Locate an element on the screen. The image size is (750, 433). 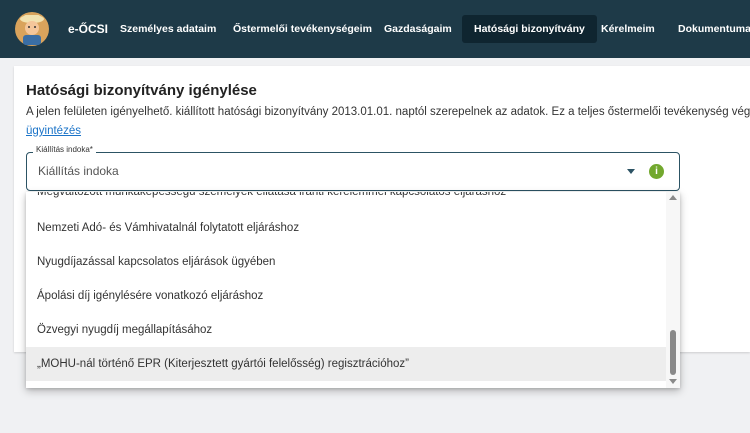
scroll-up-icon is located at coordinates (673, 197).